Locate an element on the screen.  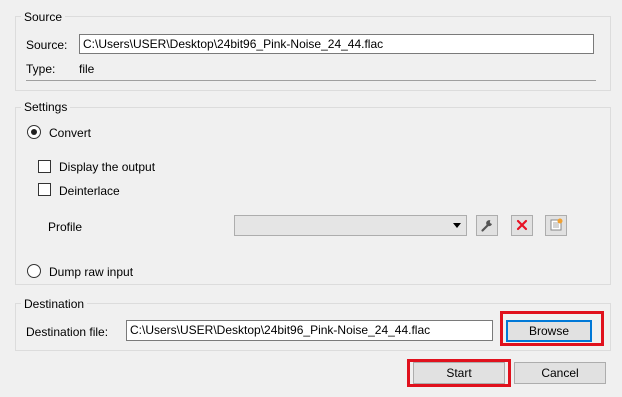
convert-radio is located at coordinates (34, 132).